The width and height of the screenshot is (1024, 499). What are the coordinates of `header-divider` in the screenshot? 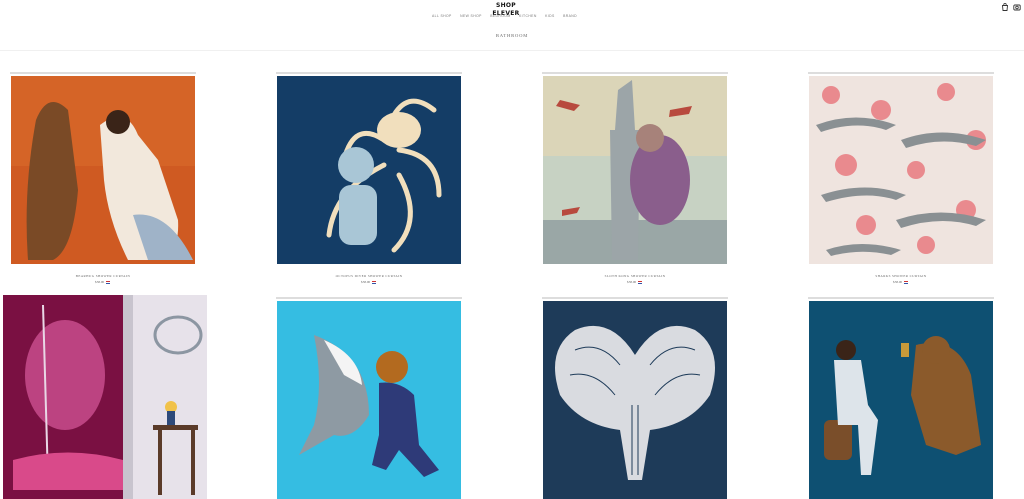 It's located at (512, 50).